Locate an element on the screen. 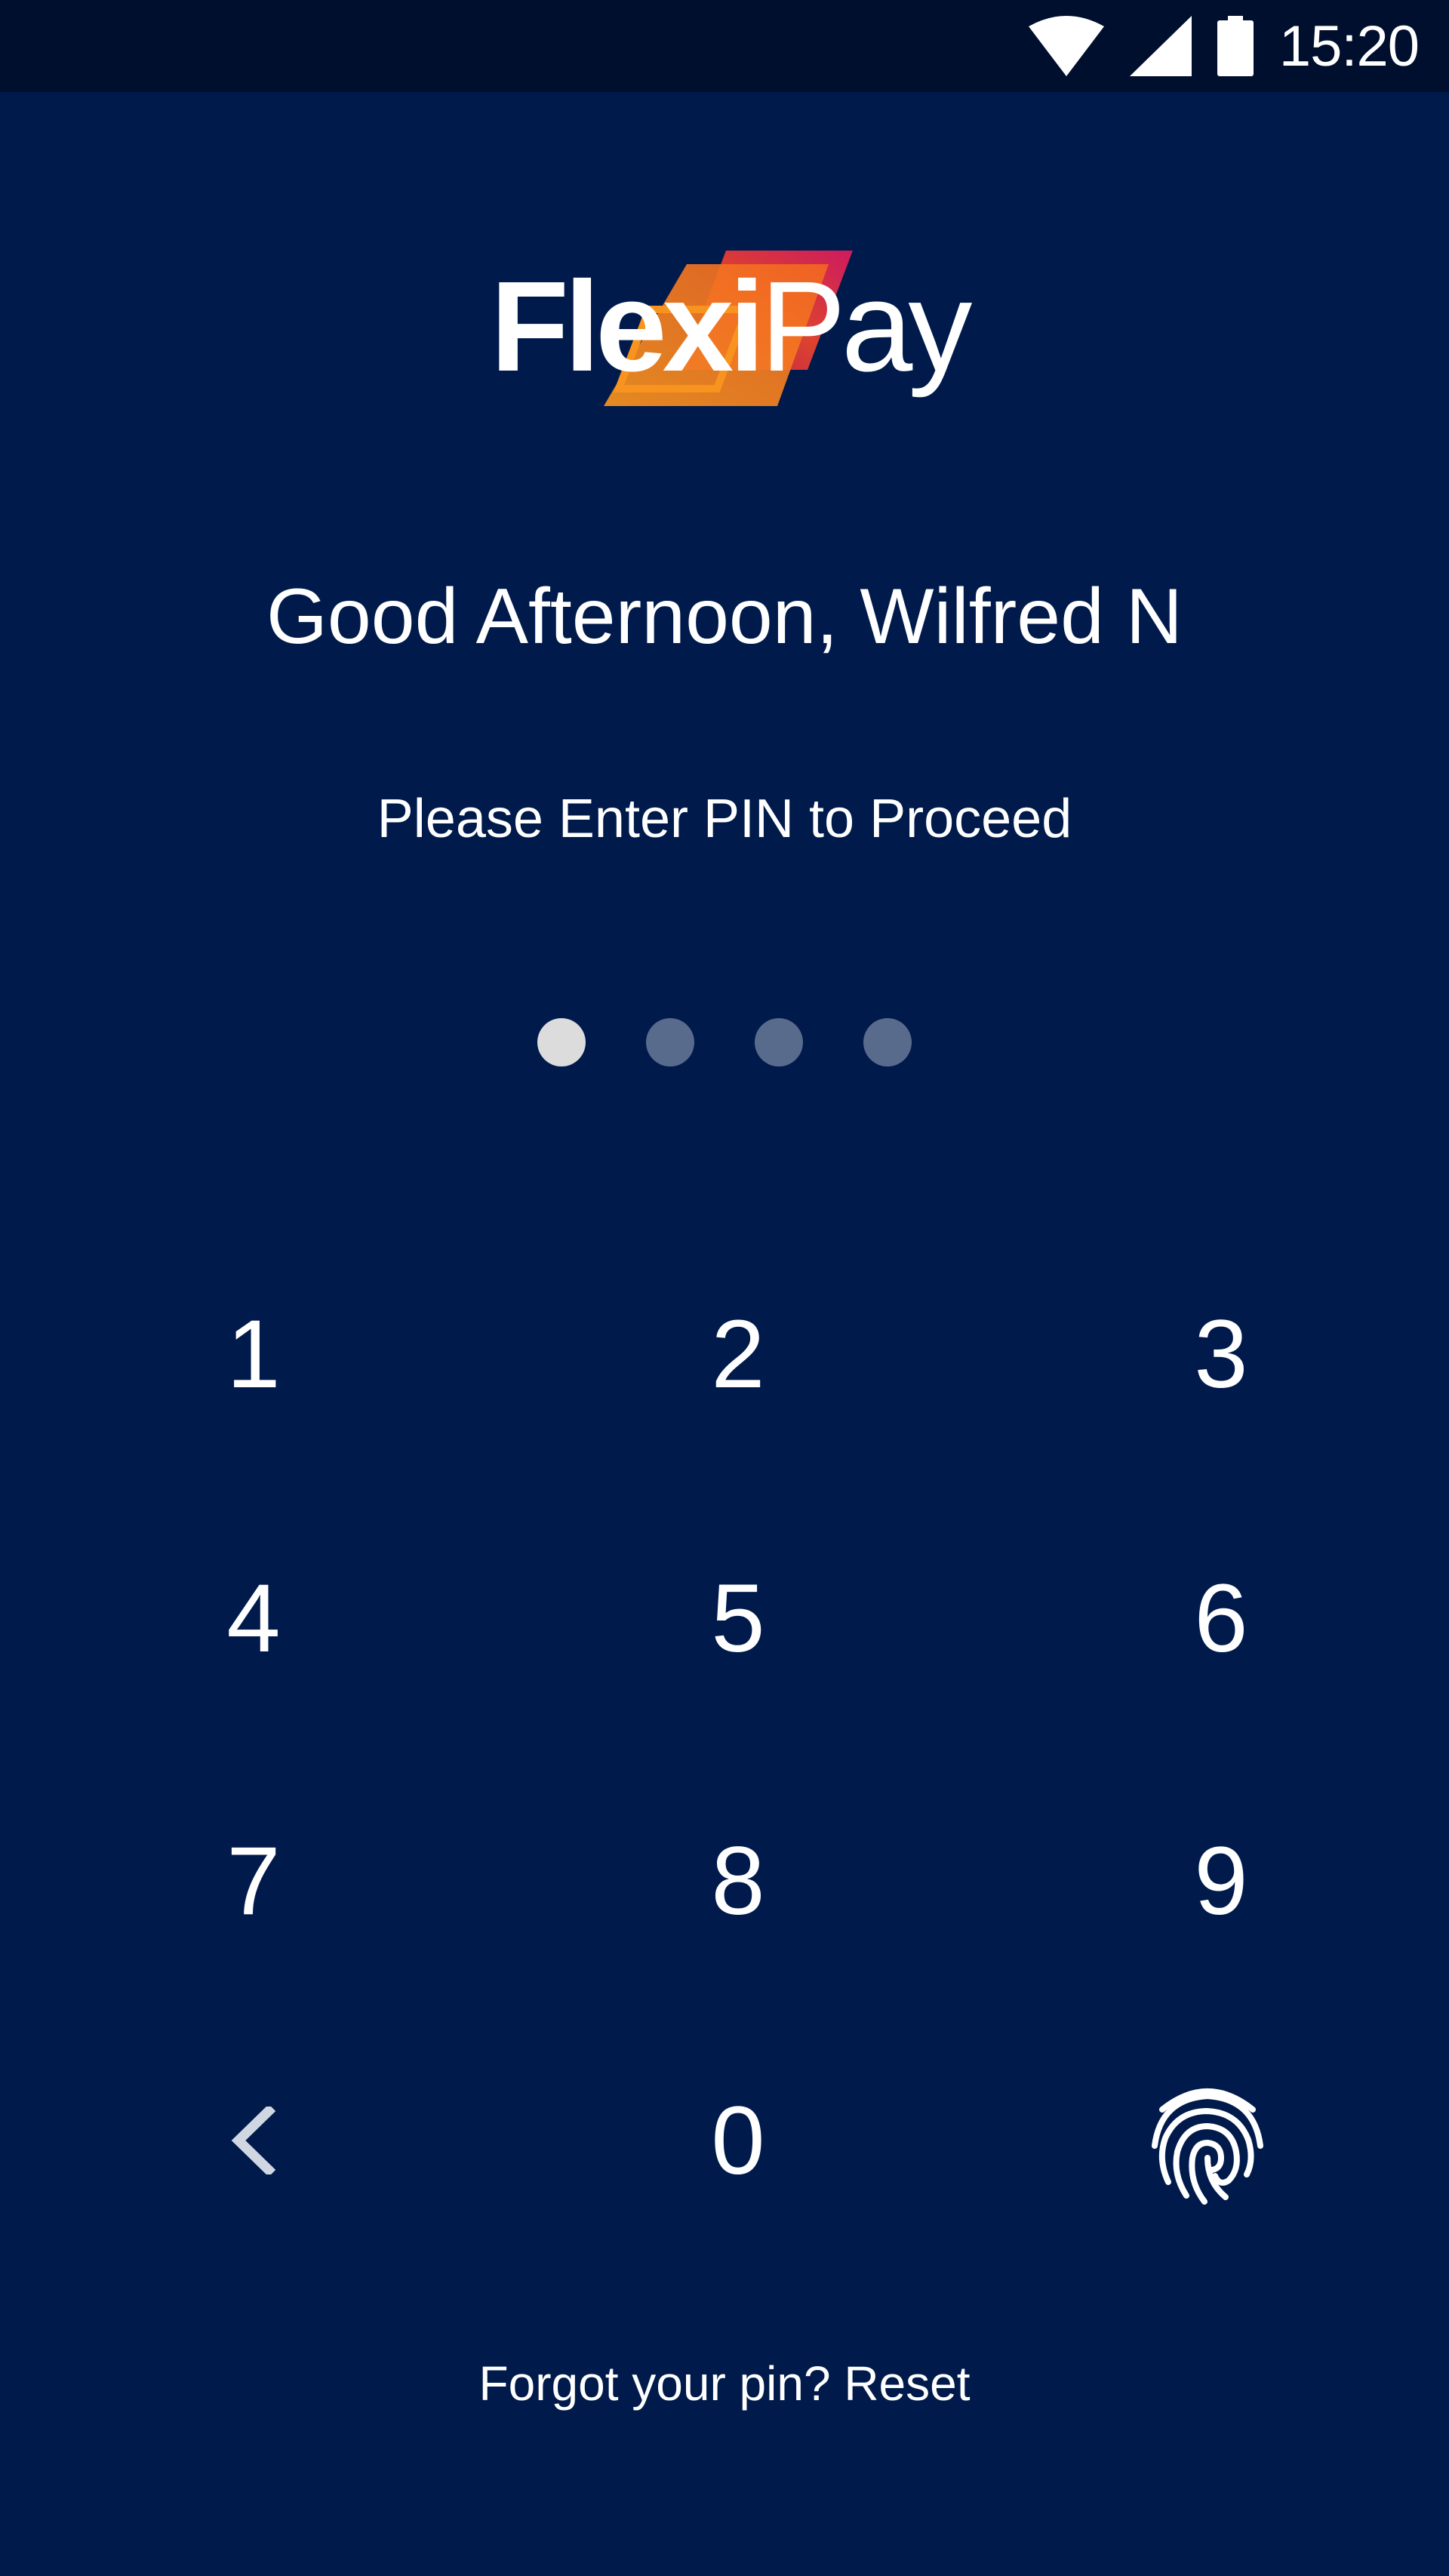 This screenshot has height=2576, width=1449. key-5: 5 is located at coordinates (738, 1618).